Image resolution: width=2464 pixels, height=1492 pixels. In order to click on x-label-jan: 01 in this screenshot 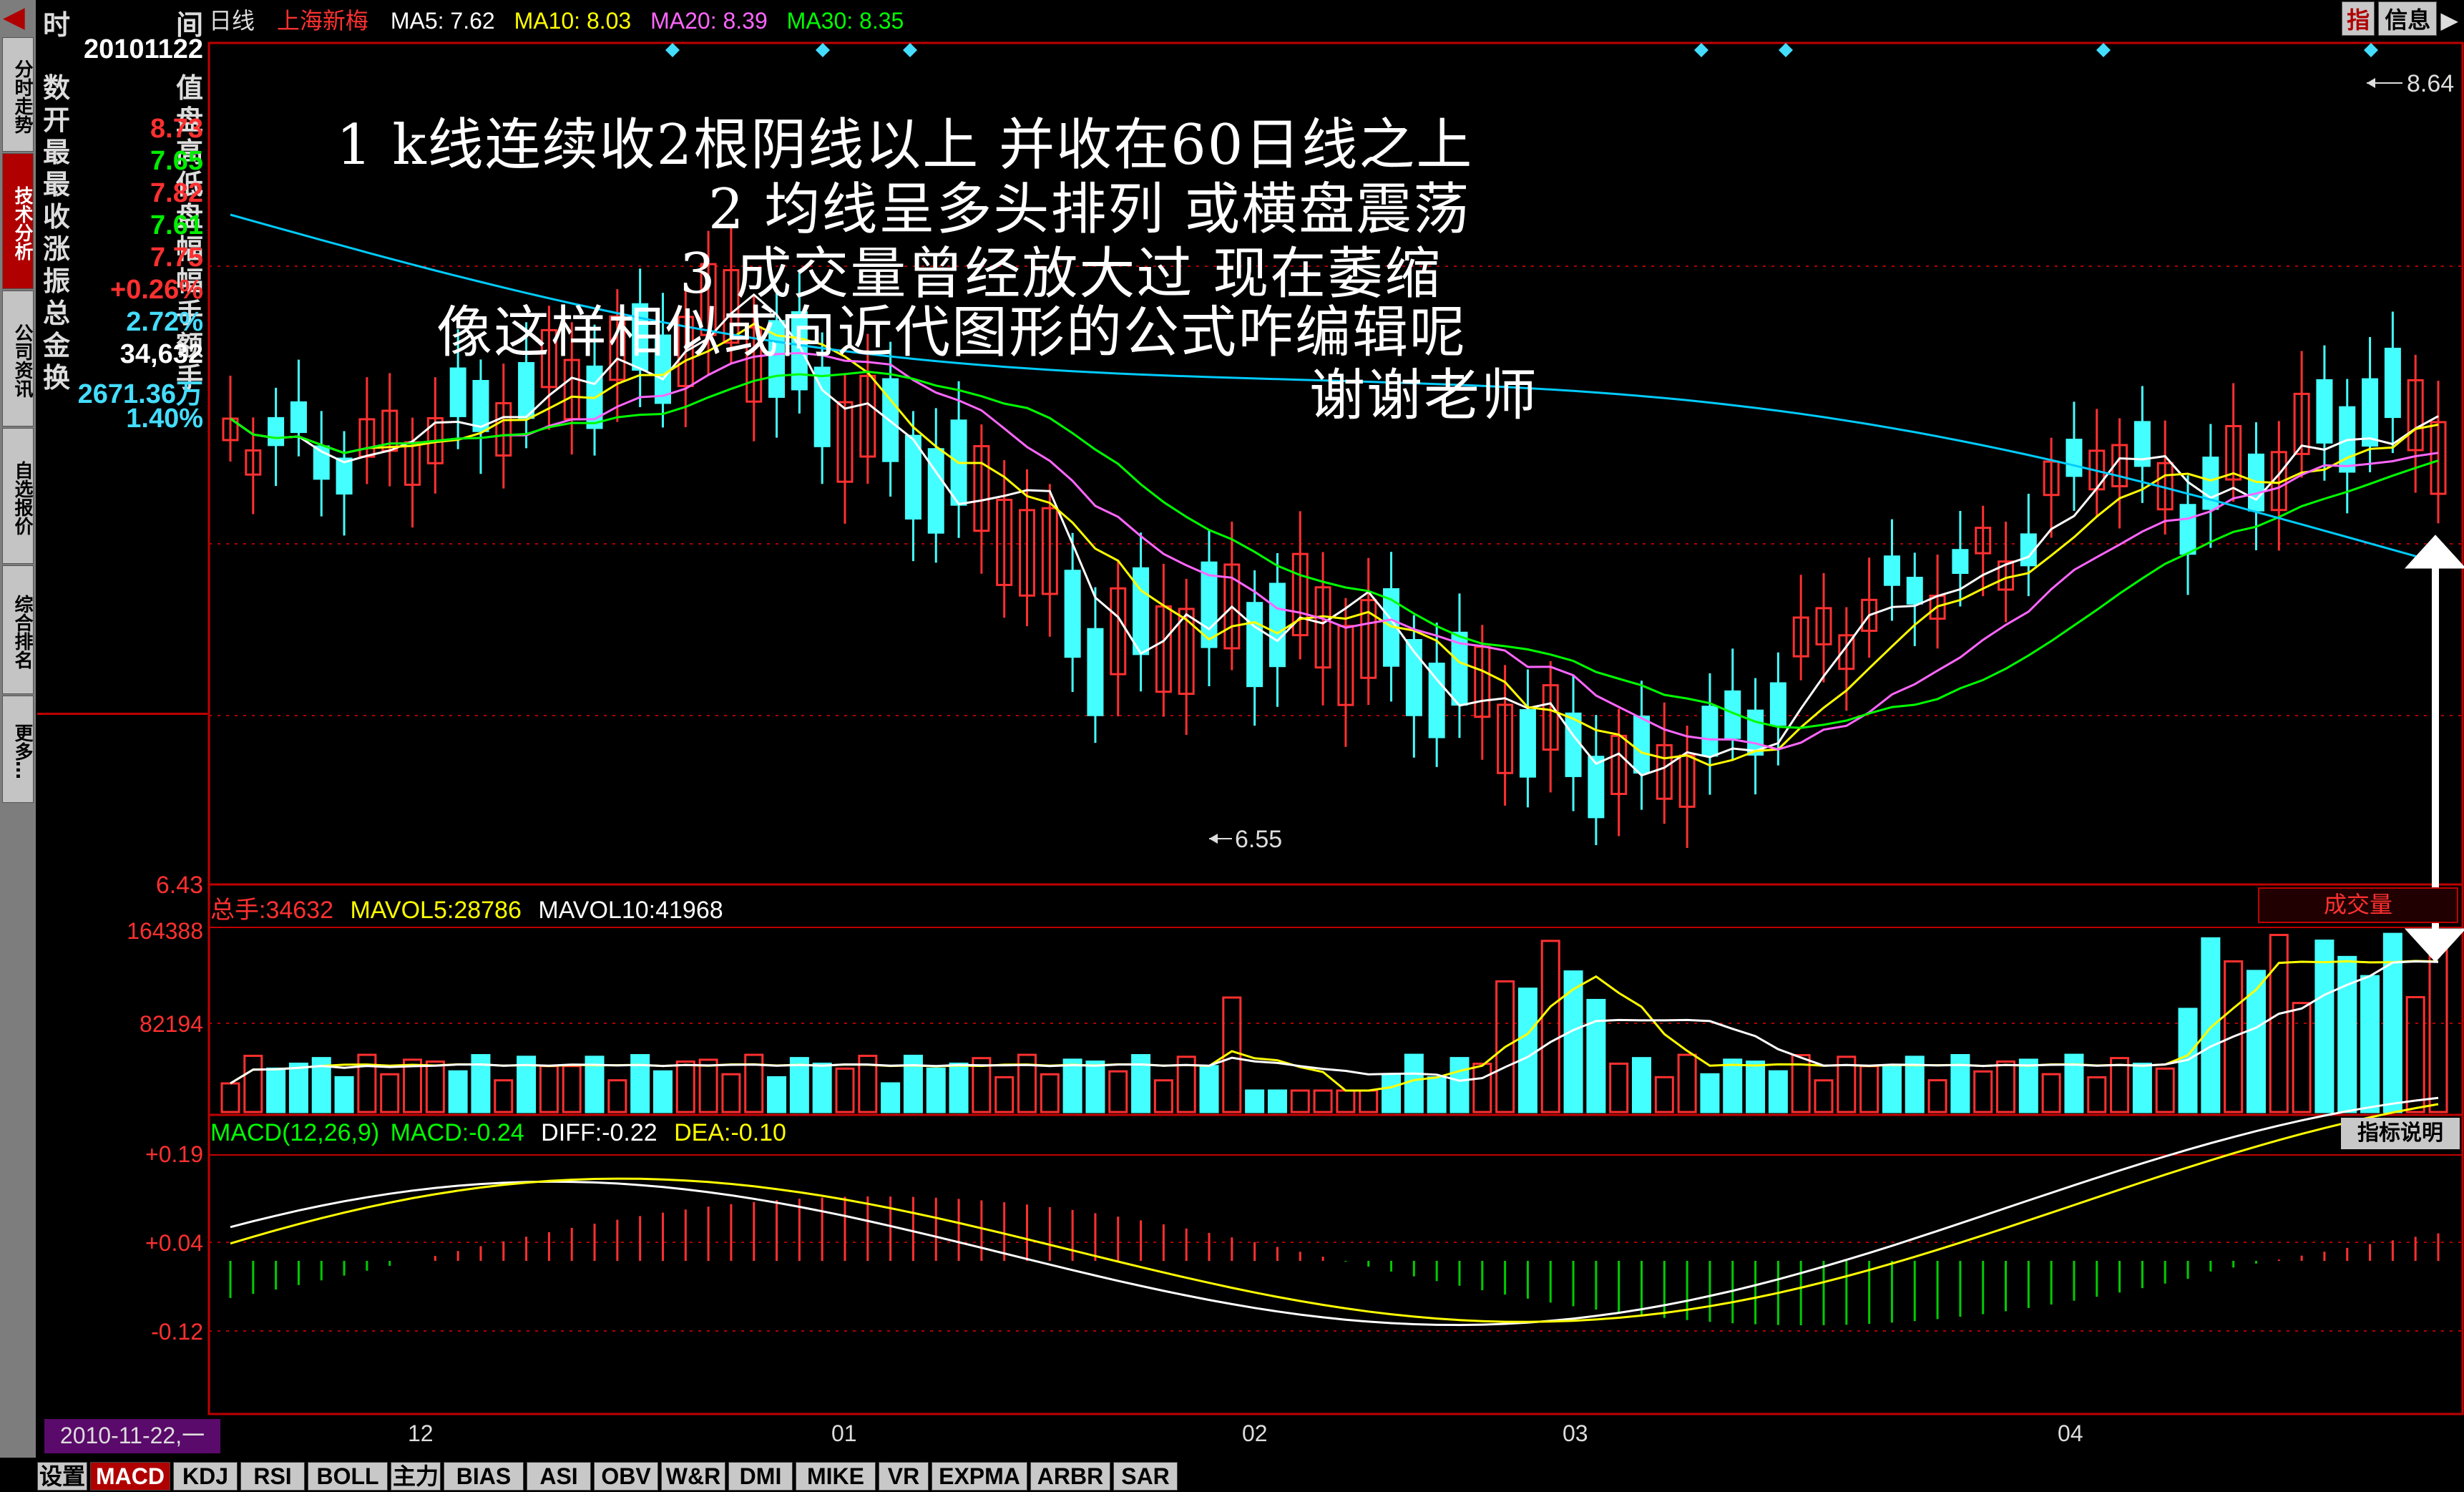, I will do `click(844, 1433)`.